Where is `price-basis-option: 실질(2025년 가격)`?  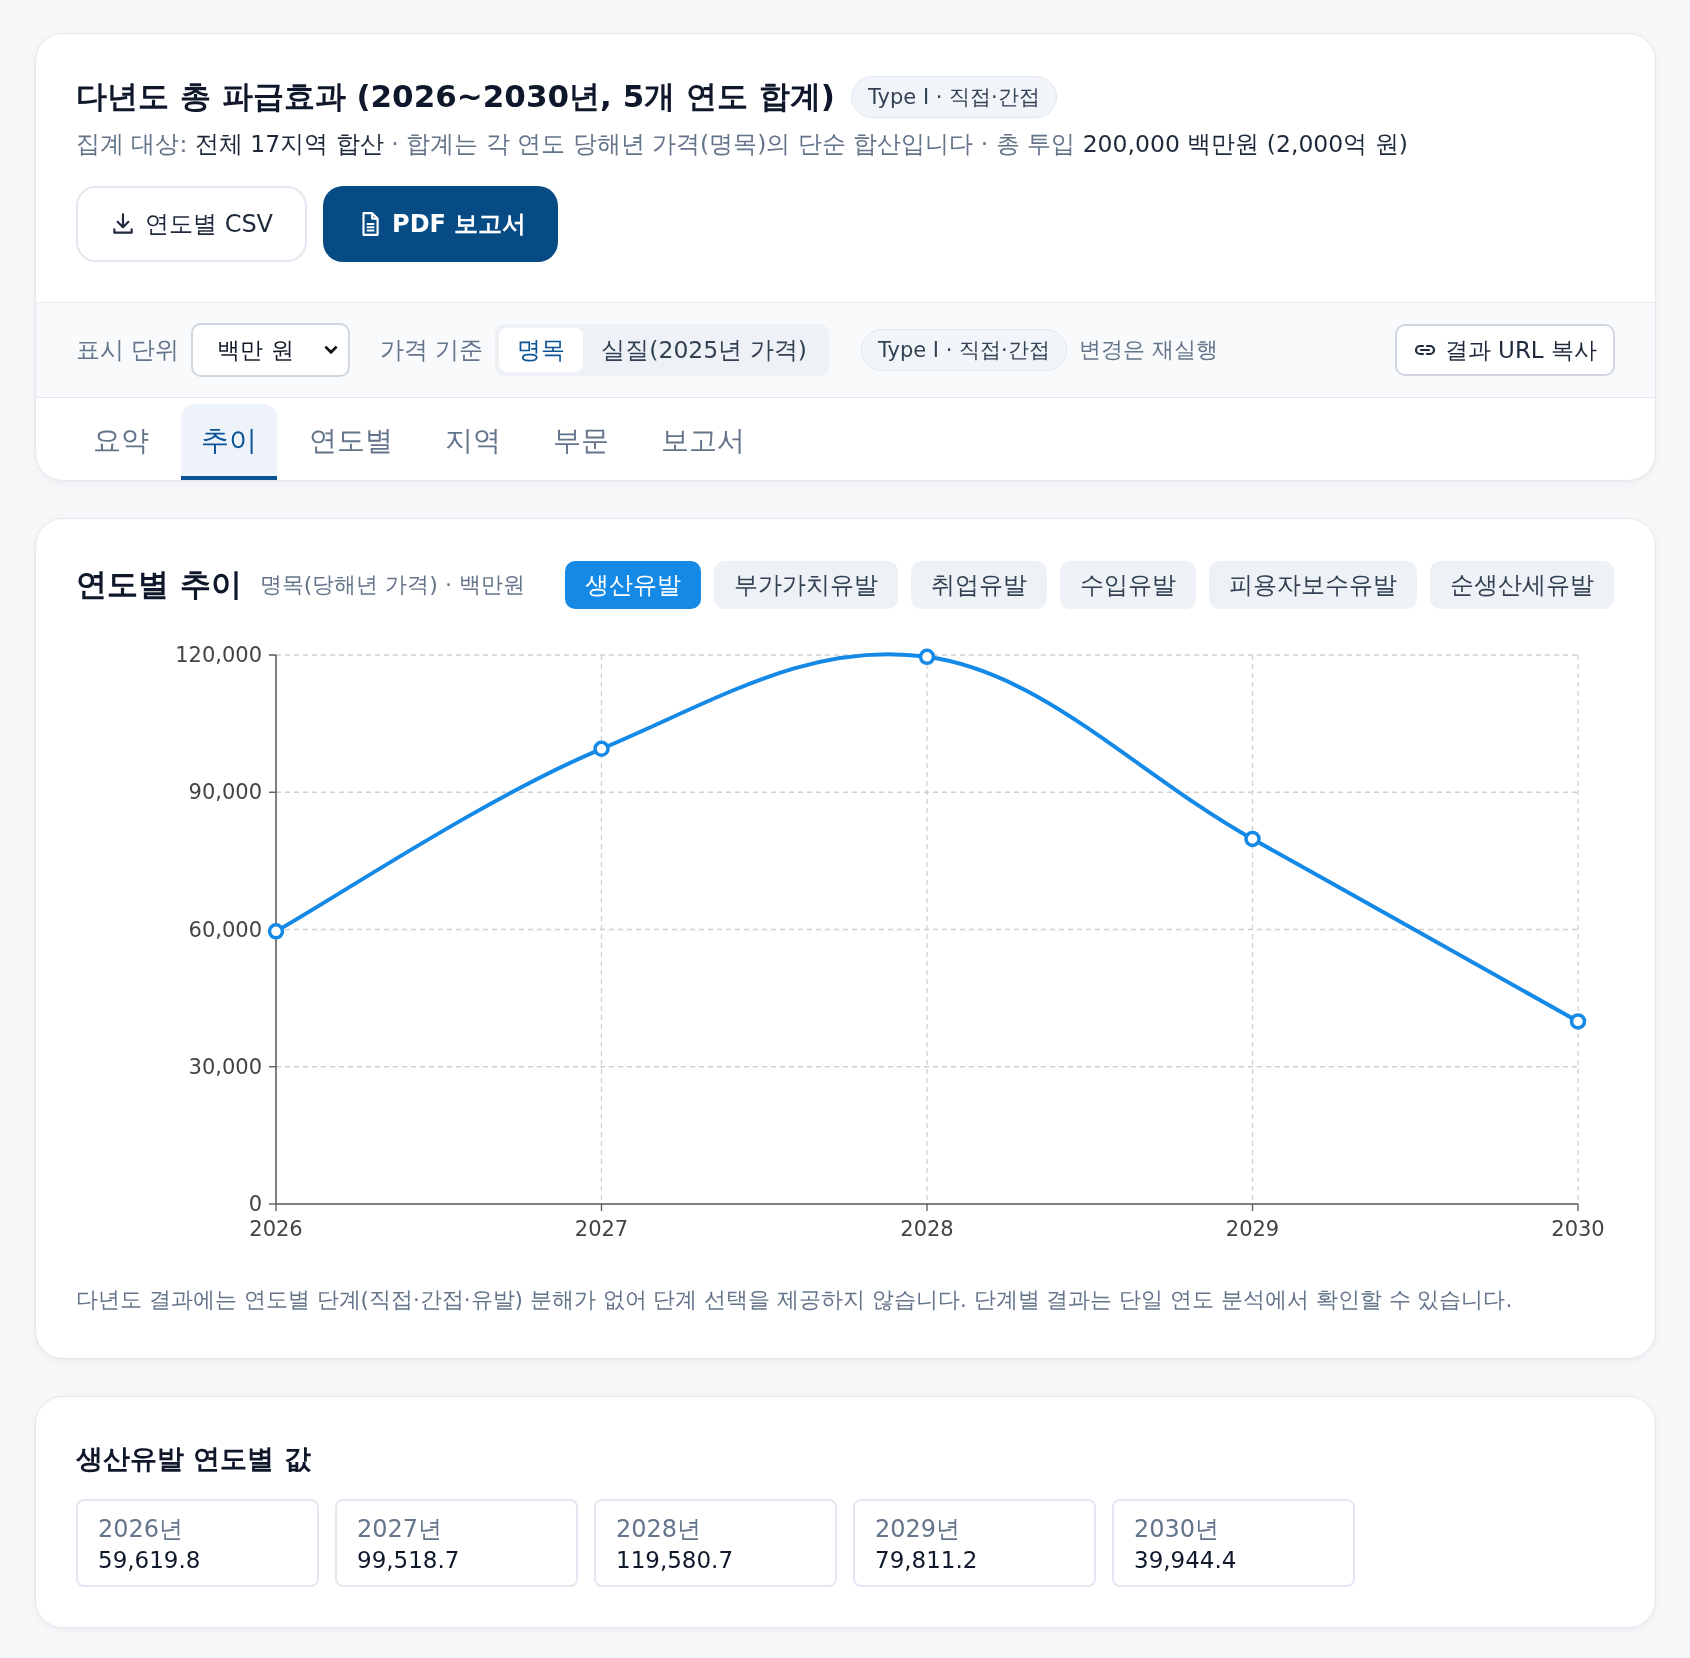
price-basis-option: 실질(2025년 가격) is located at coordinates (704, 350).